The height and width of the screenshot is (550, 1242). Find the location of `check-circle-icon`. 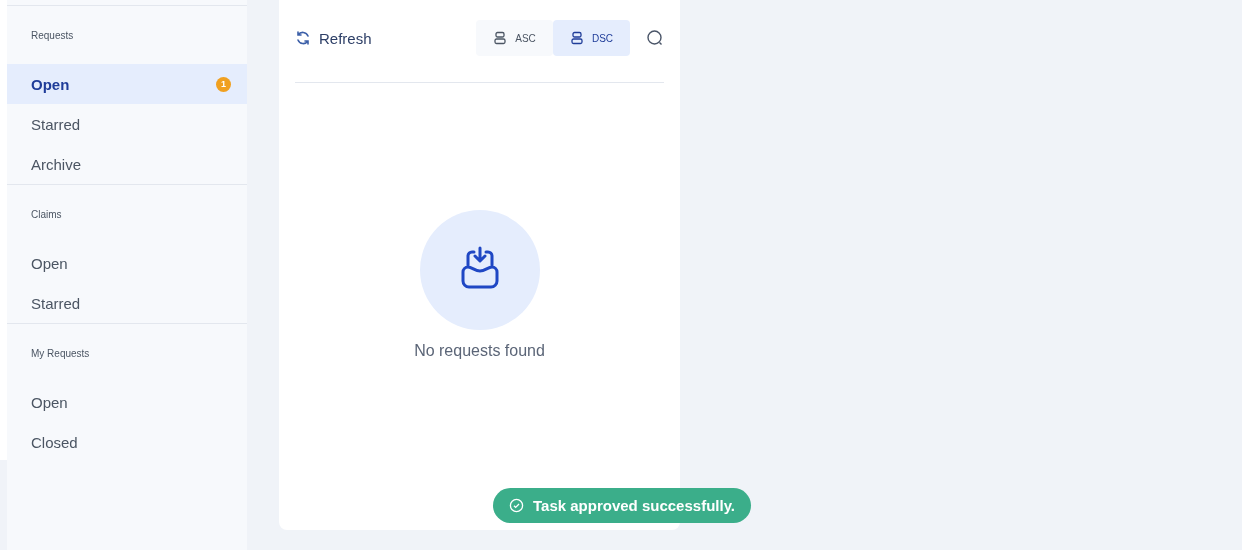

check-circle-icon is located at coordinates (516, 505).